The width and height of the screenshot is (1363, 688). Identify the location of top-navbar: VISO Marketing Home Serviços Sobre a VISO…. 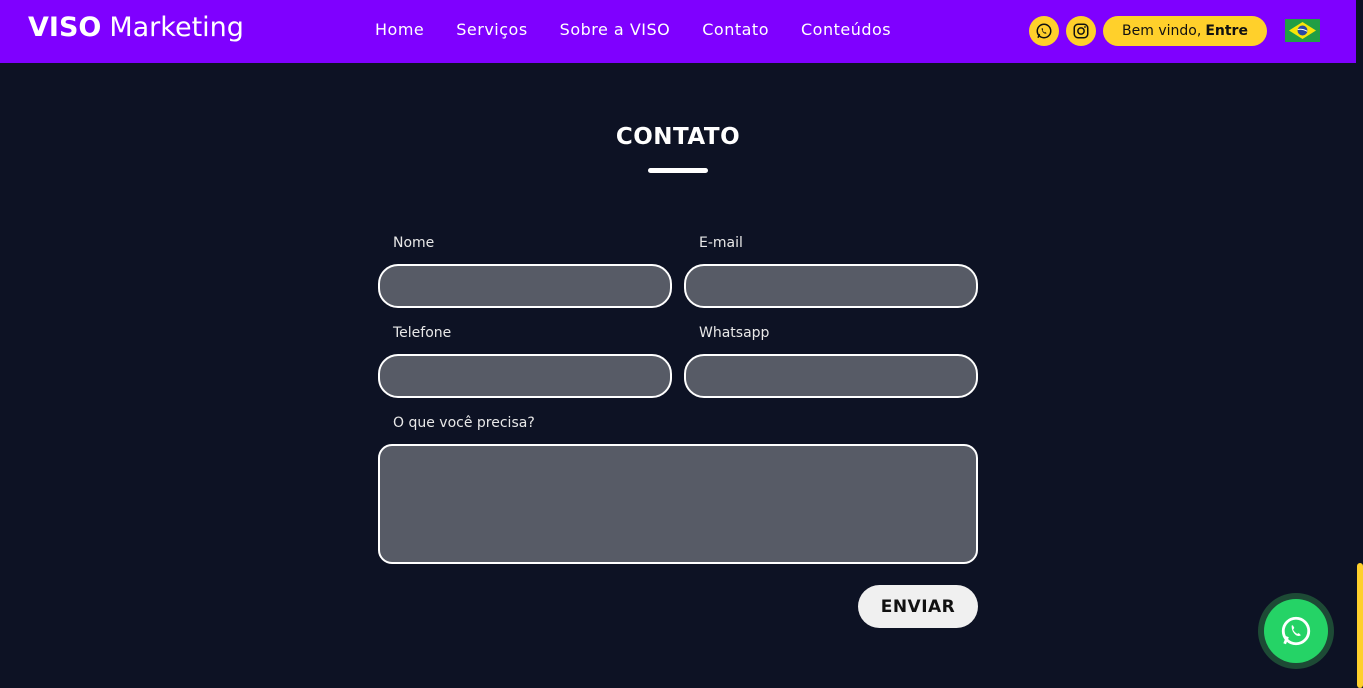
(678, 31).